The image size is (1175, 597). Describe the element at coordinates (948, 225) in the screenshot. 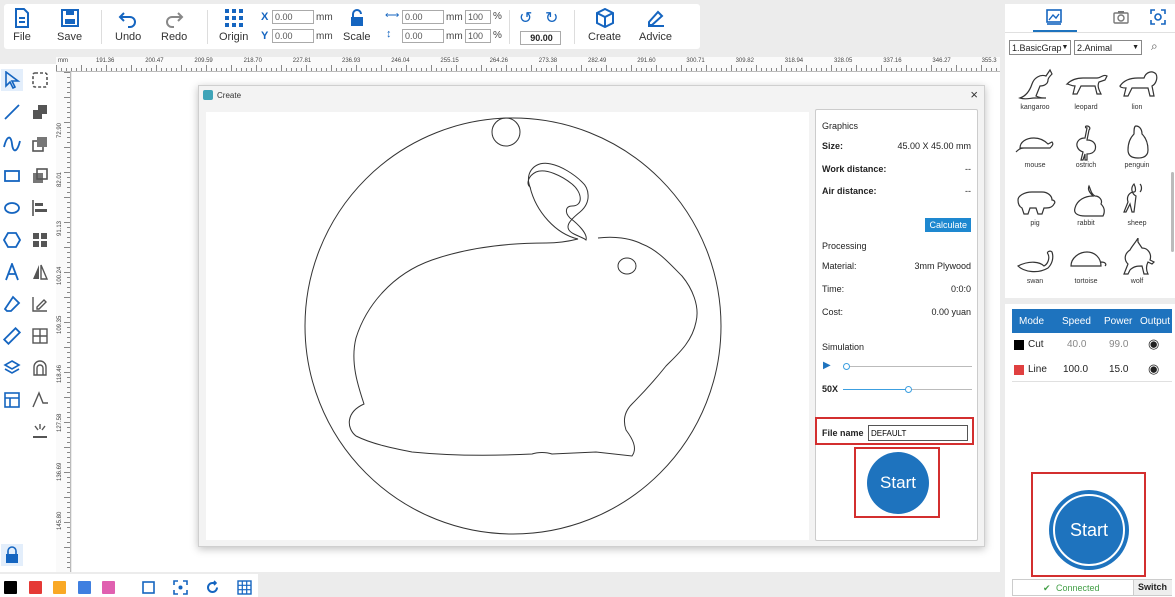

I see `calculate-button: Calculate` at that location.